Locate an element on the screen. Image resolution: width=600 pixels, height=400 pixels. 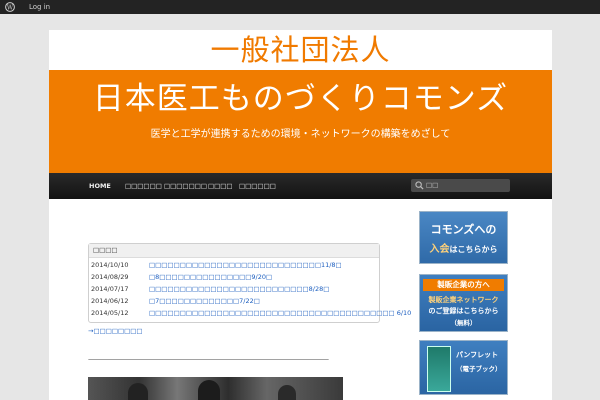
pamphlet-line2: （電子ブック） is located at coordinates (479, 369).